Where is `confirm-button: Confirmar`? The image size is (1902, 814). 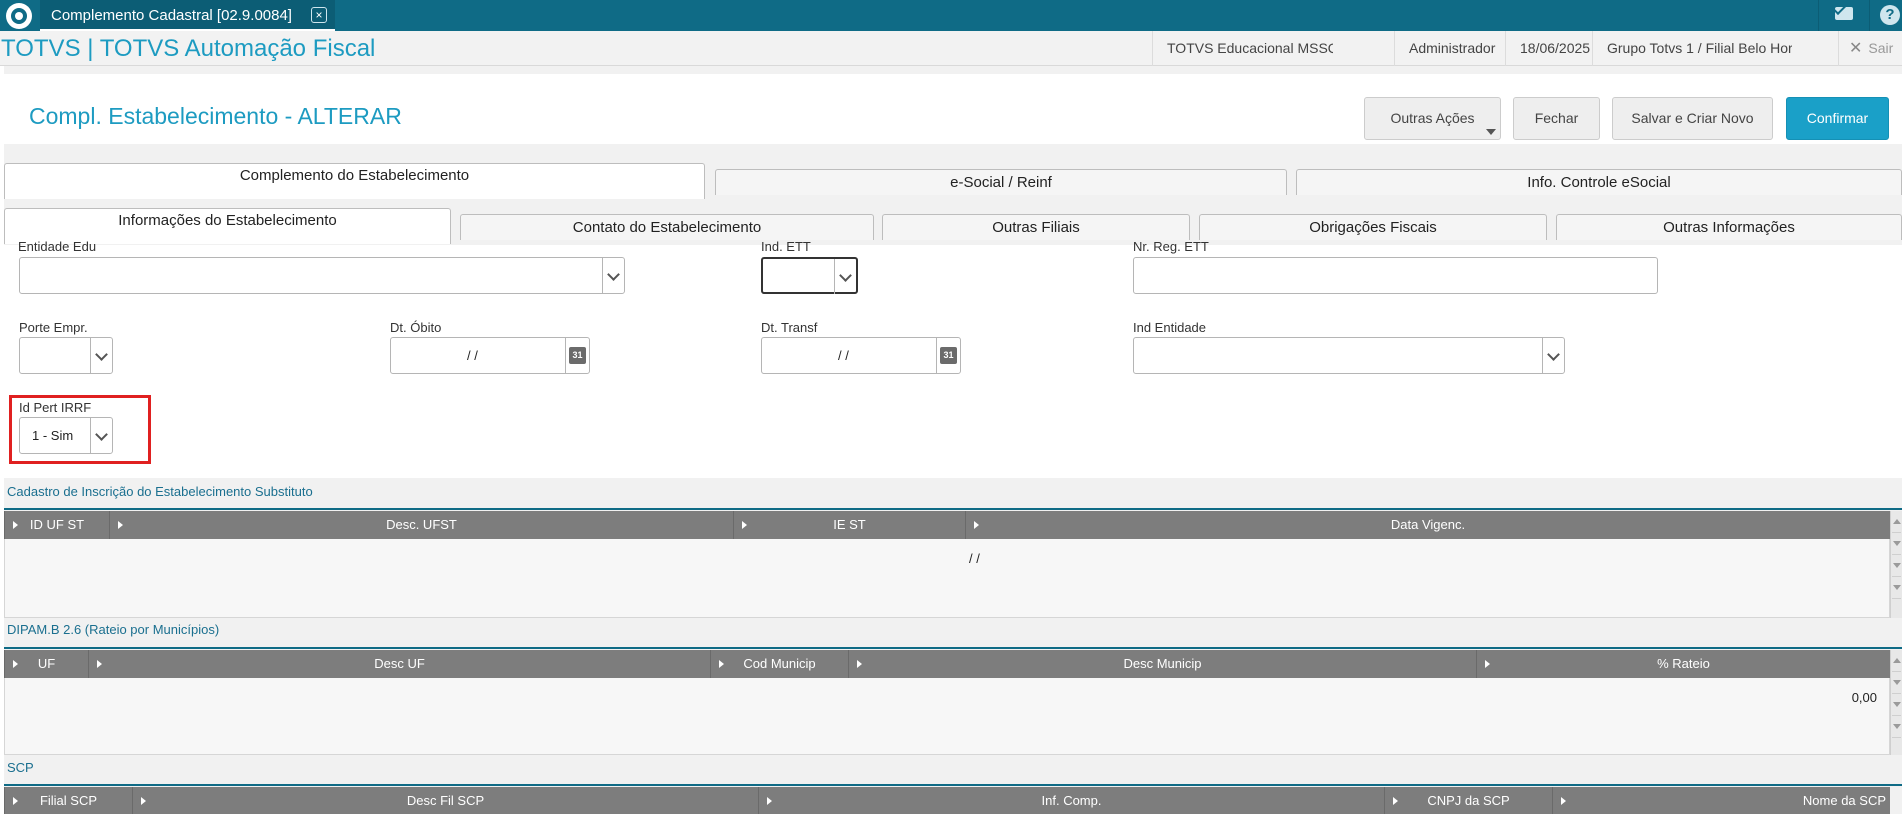 confirm-button: Confirmar is located at coordinates (1837, 118).